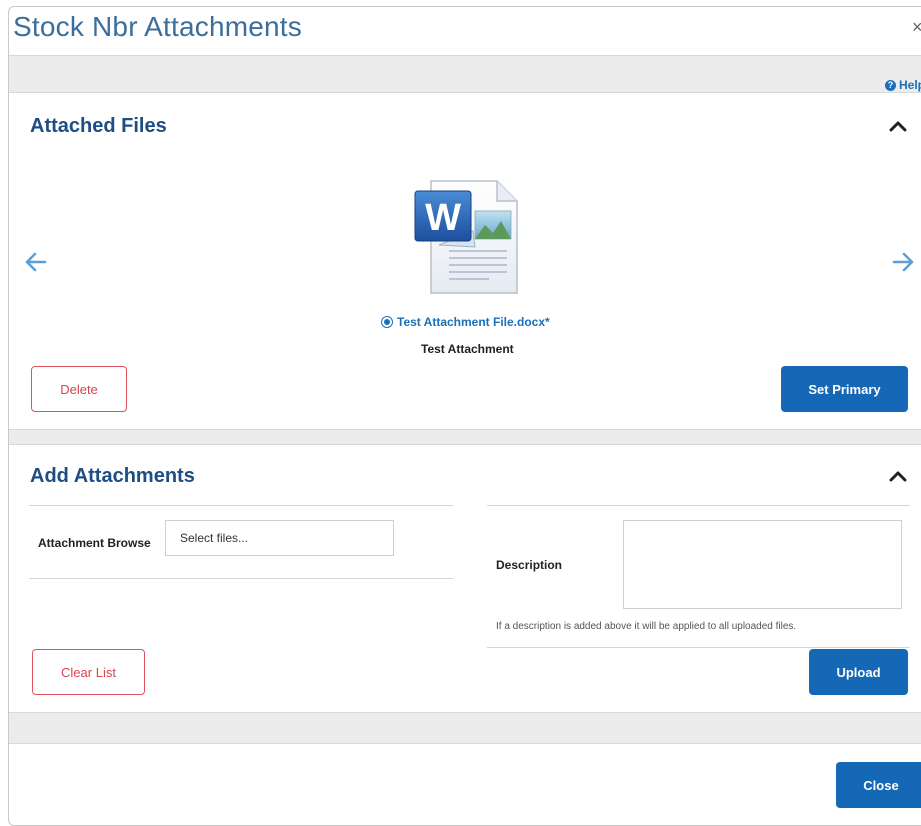 The width and height of the screenshot is (921, 826). I want to click on upload-button: Upload, so click(858, 672).